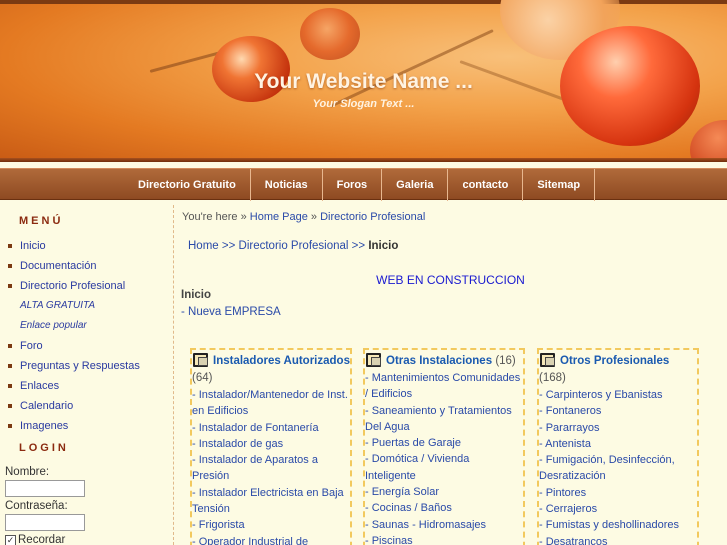 The height and width of the screenshot is (545, 727). Describe the element at coordinates (84, 246) in the screenshot. I see `sidebar-item-inicio: Inicio` at that location.